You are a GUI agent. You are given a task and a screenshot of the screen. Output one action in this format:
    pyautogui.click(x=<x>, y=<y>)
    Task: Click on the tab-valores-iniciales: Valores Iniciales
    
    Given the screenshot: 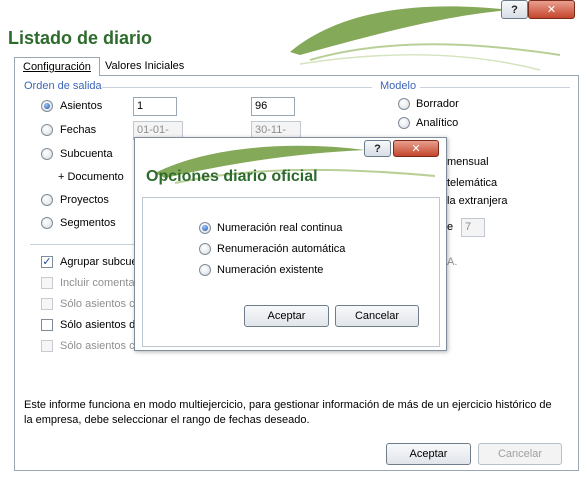 What is the action you would take?
    pyautogui.click(x=144, y=66)
    